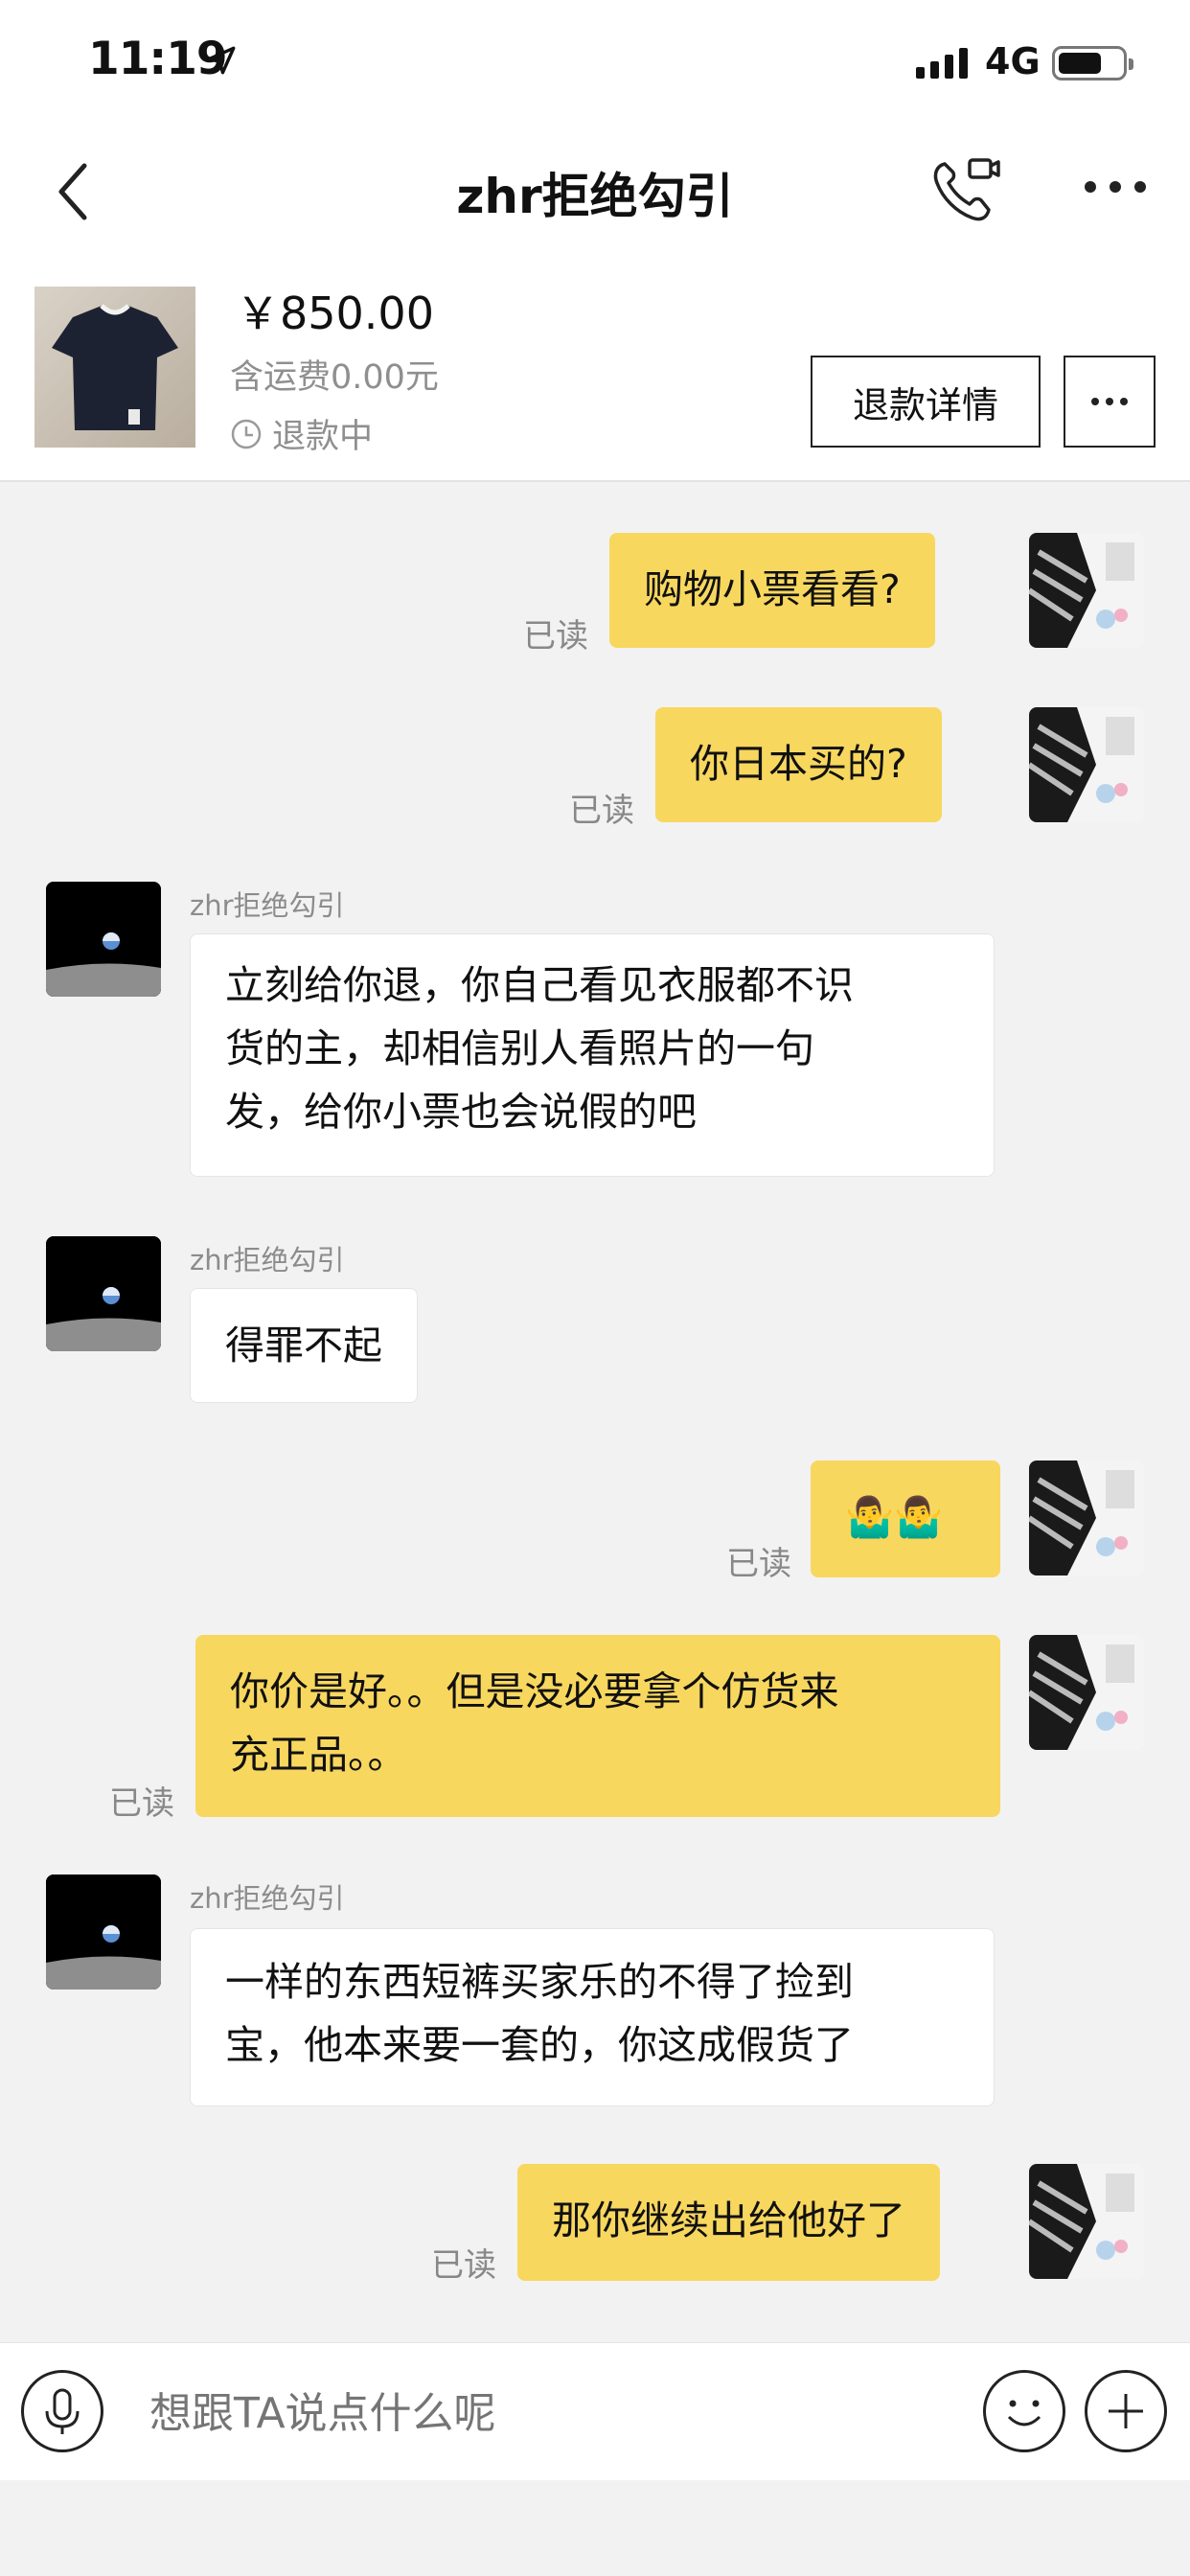  What do you see at coordinates (772, 590) in the screenshot?
I see `message-bubble-outgoing: 购物小票看看?` at bounding box center [772, 590].